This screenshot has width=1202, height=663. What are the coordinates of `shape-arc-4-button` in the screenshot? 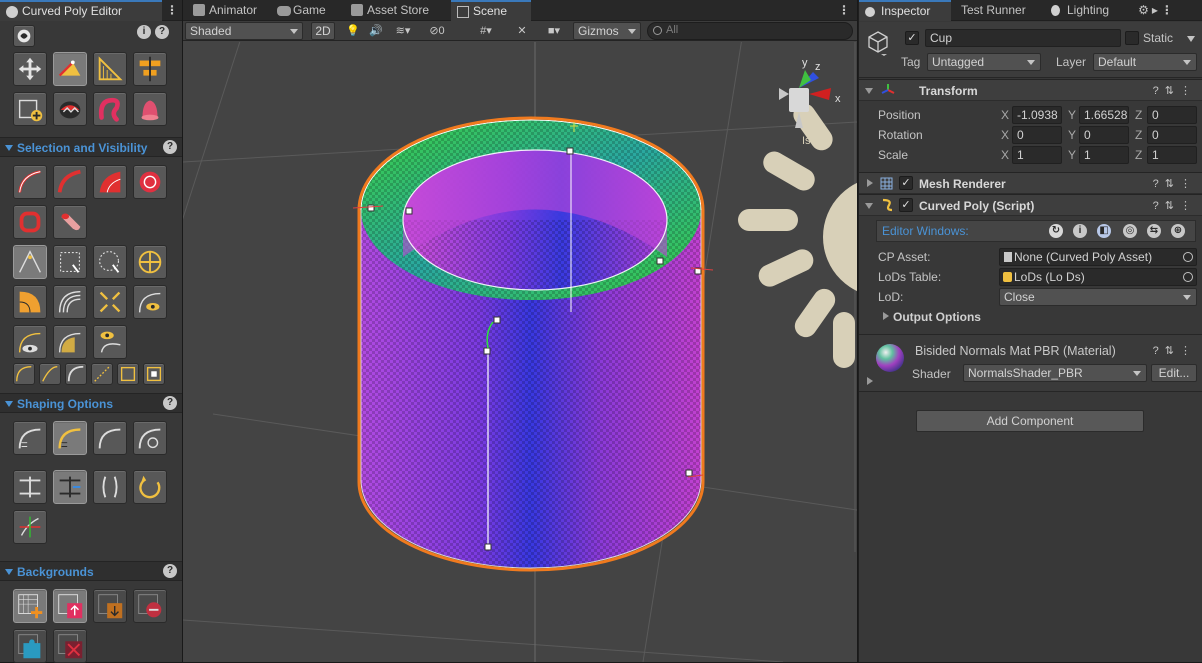 It's located at (150, 438).